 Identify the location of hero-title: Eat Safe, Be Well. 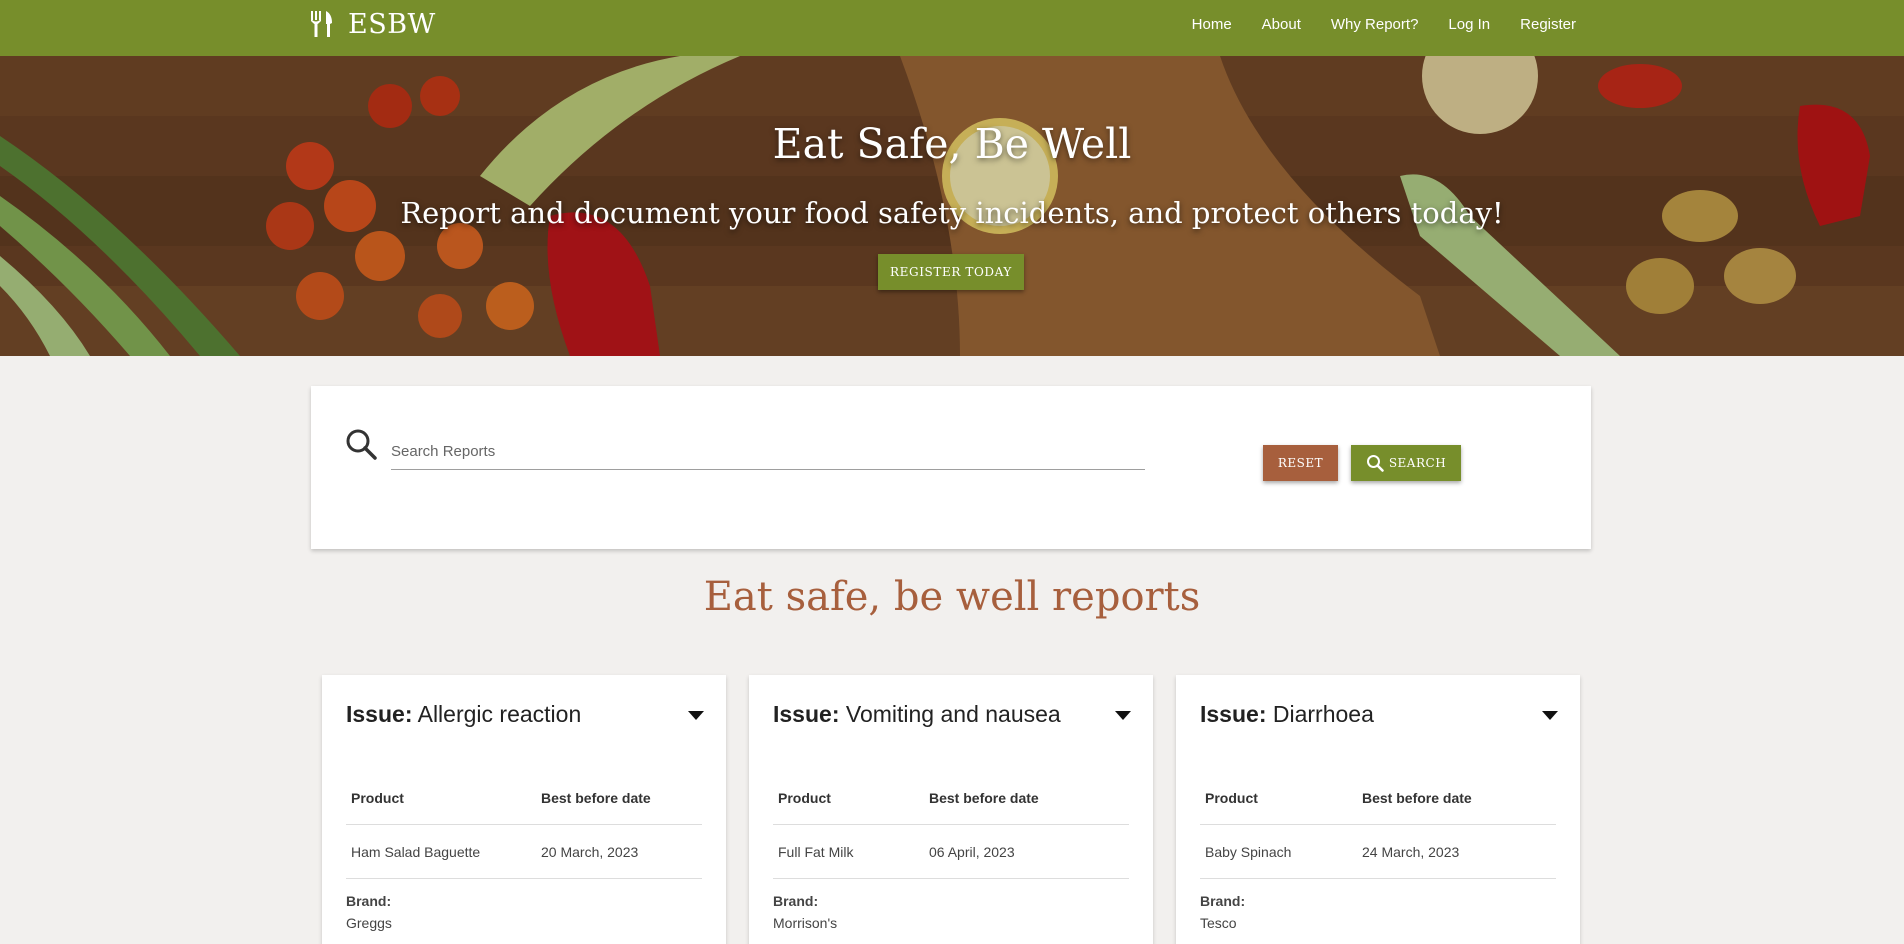
(952, 144).